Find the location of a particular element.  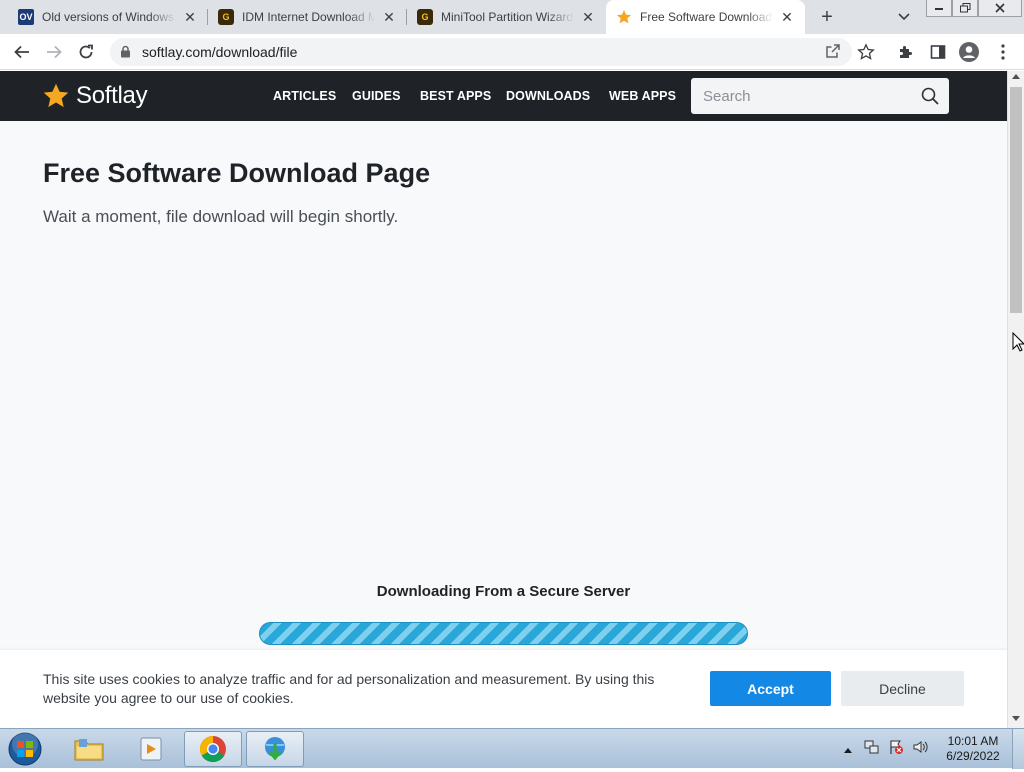

tab-title: Free Software Download is located at coordinates (706, 17).